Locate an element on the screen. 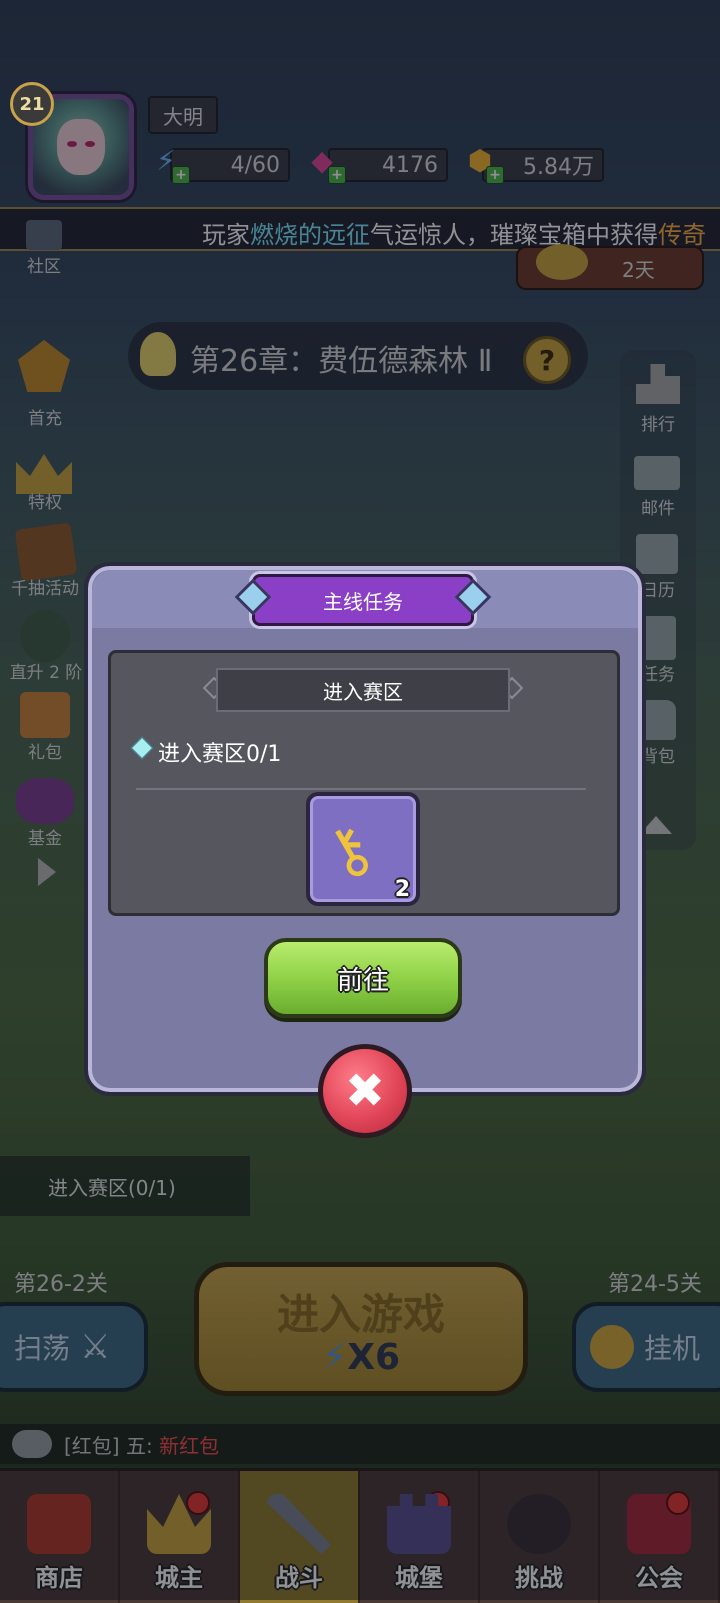 This screenshot has width=720, height=1603. quest-divider is located at coordinates (361, 789).